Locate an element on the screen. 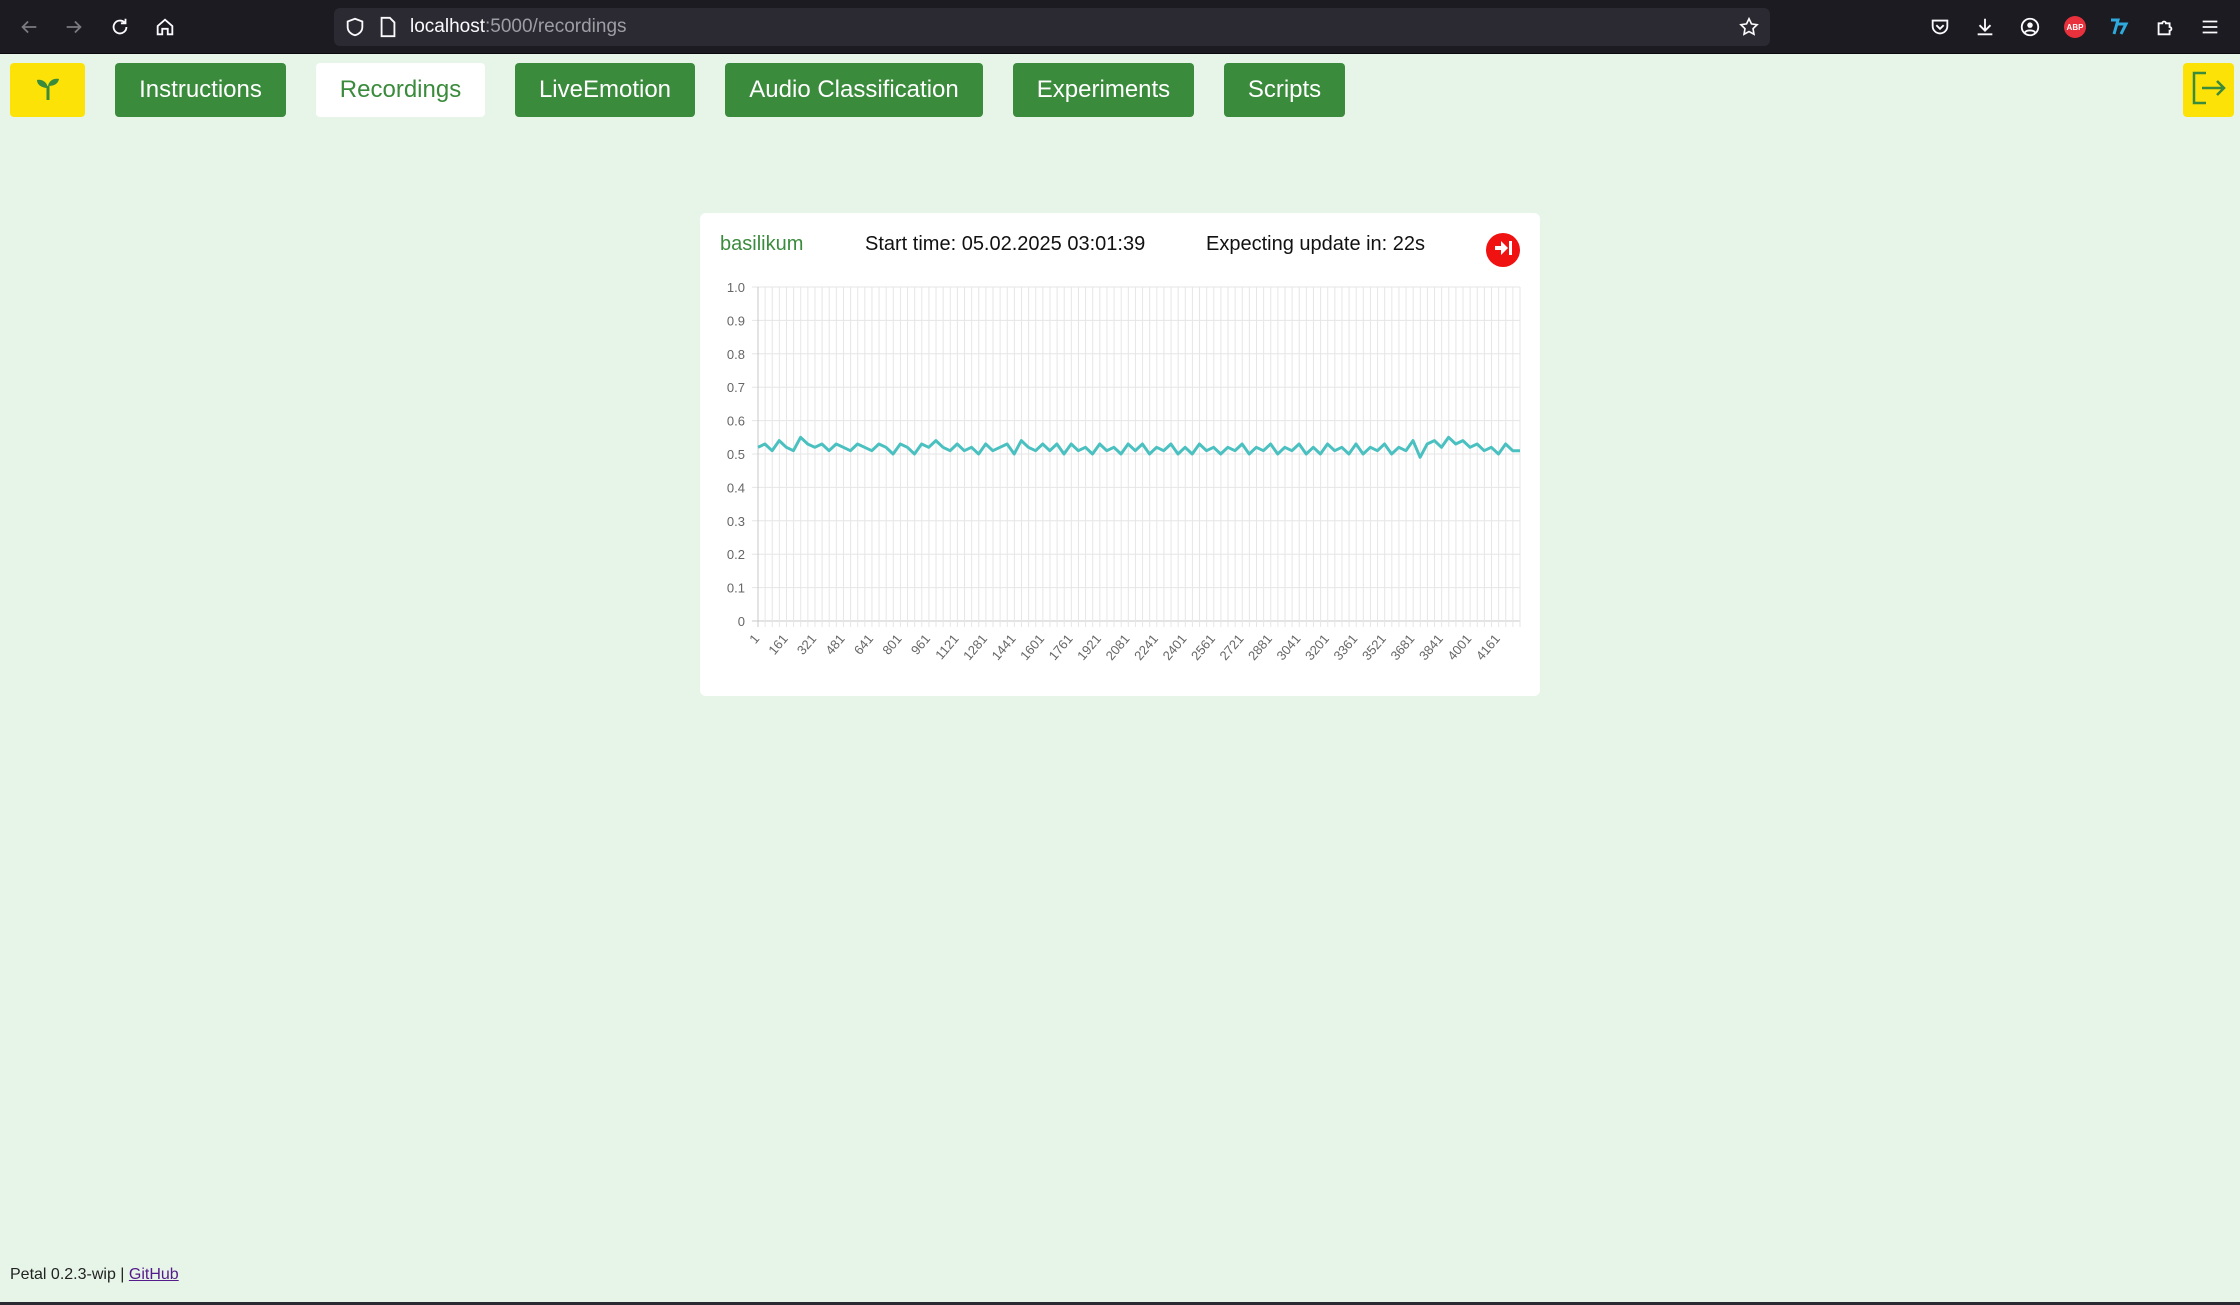  x-tick-label: 1761 is located at coordinates (1061, 647).